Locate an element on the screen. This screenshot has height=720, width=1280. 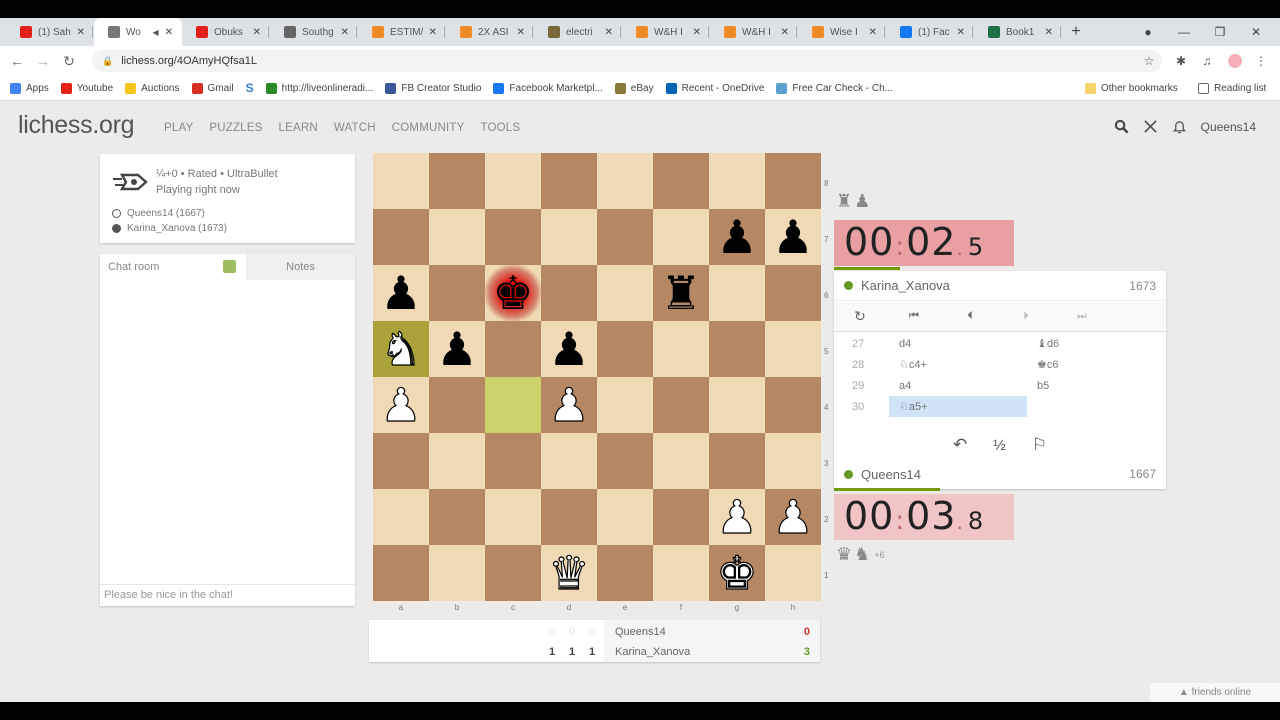
result-cell: 0 is located at coordinates (572, 632).